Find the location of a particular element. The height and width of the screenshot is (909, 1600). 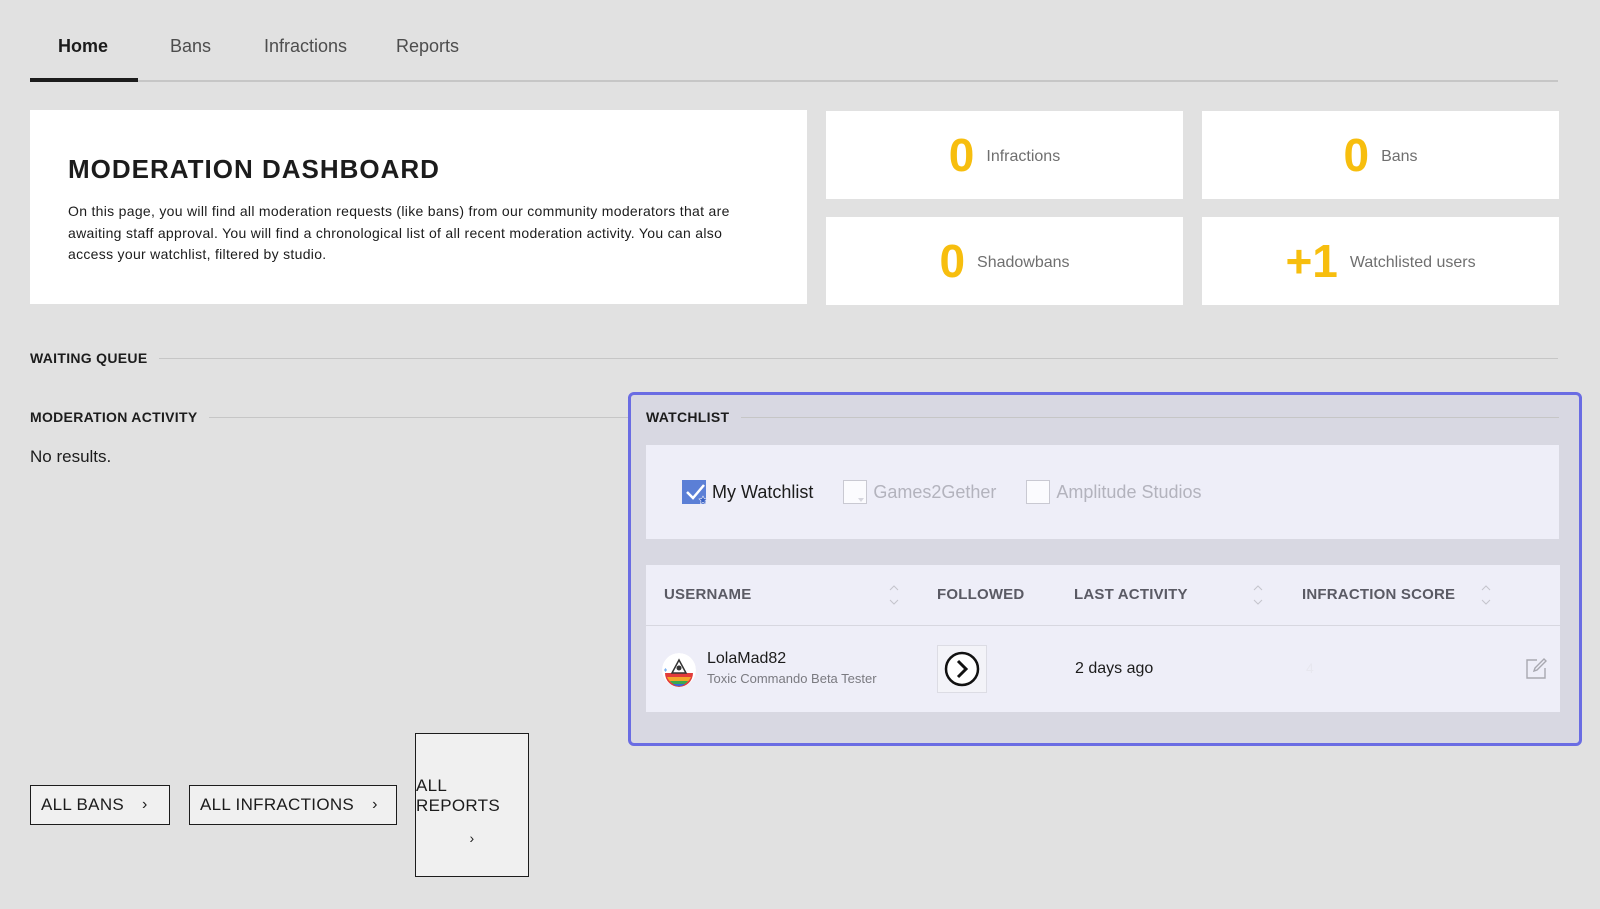

waiting-queue-heading: WAITING QUEUE is located at coordinates (794, 358).